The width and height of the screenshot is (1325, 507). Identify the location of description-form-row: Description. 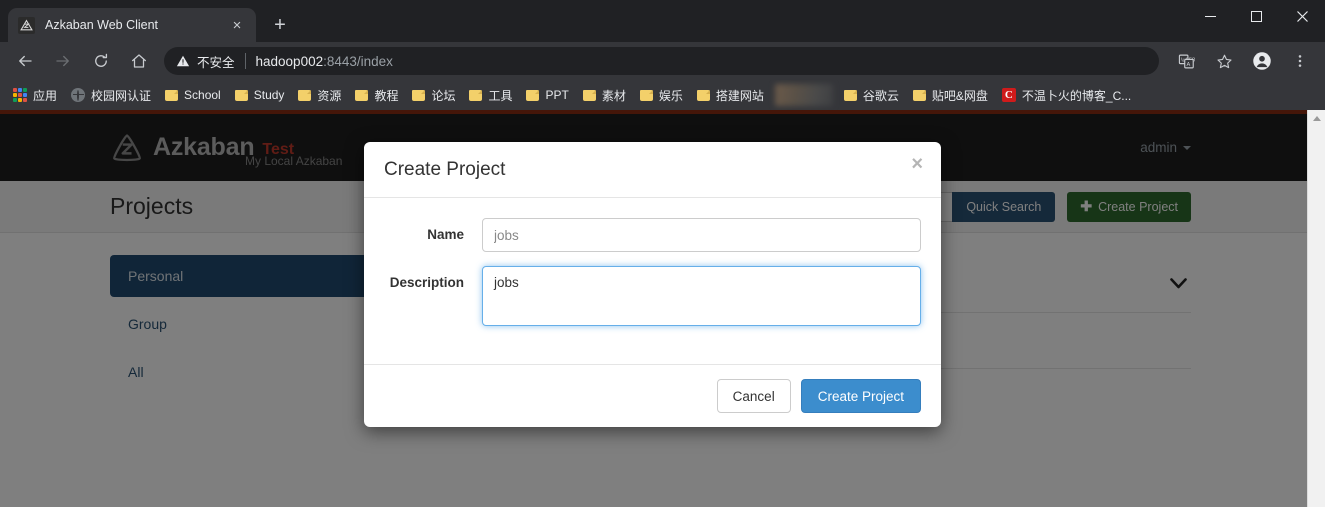
(652, 296).